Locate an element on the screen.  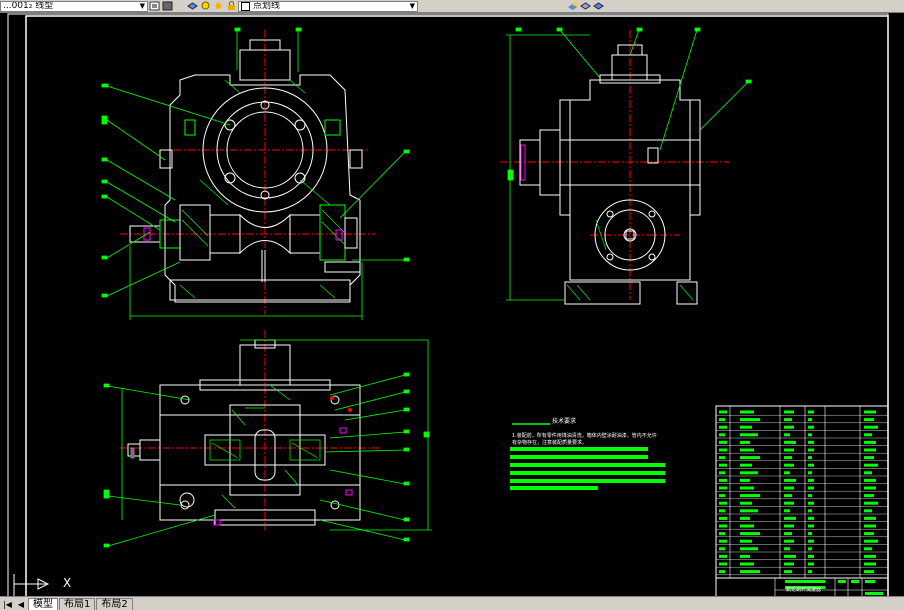
layer-previous-icon is located at coordinates (167, 6).